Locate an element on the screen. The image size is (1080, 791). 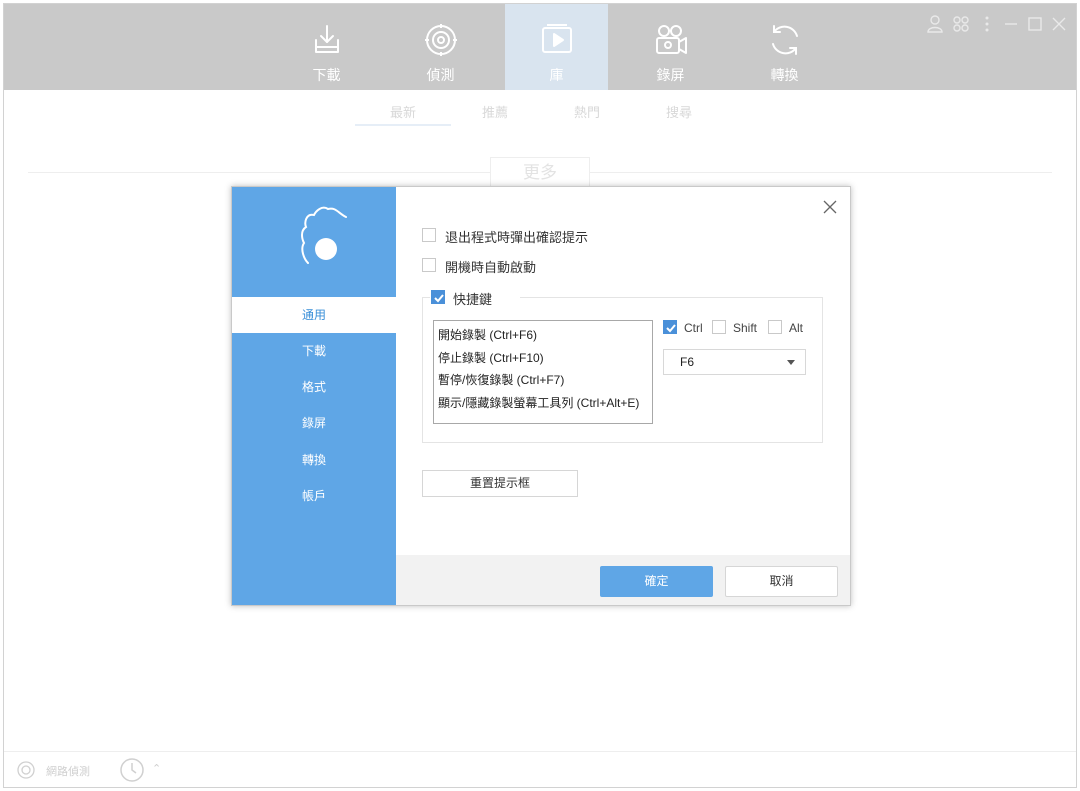
sidebar-item-download: 下載 is located at coordinates (314, 351).